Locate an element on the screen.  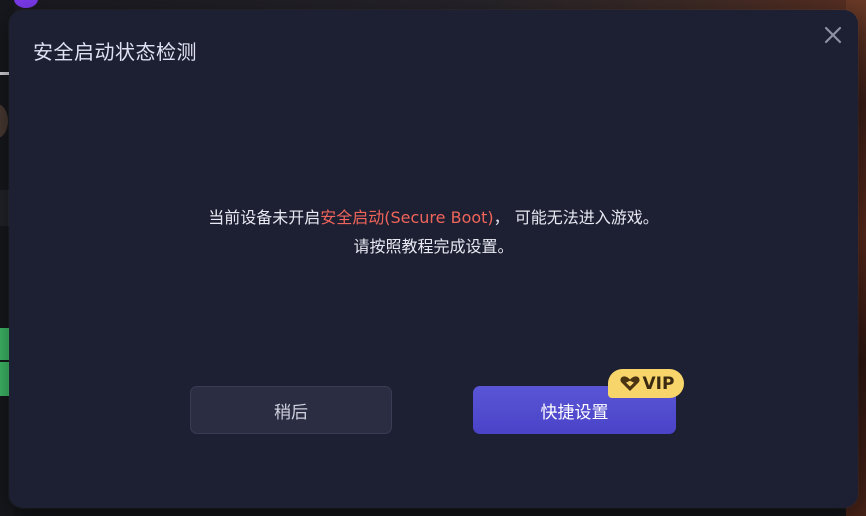
close-button is located at coordinates (833, 35).